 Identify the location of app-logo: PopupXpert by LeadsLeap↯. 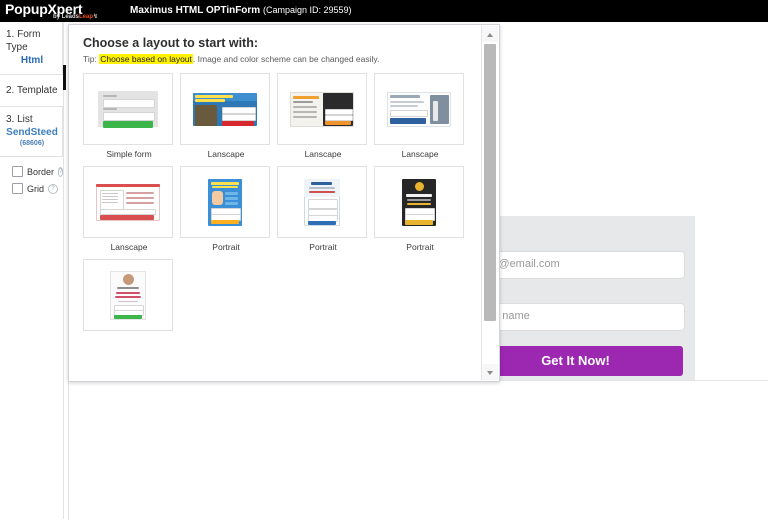
(51, 10).